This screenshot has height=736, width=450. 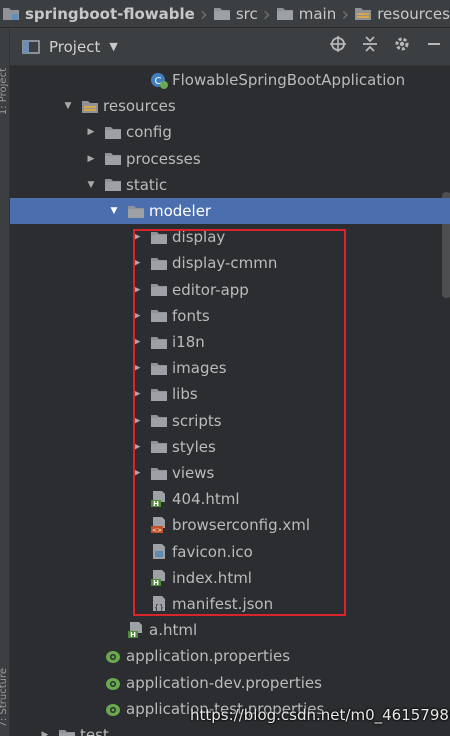 I want to click on tree-item-label: views, so click(x=193, y=473).